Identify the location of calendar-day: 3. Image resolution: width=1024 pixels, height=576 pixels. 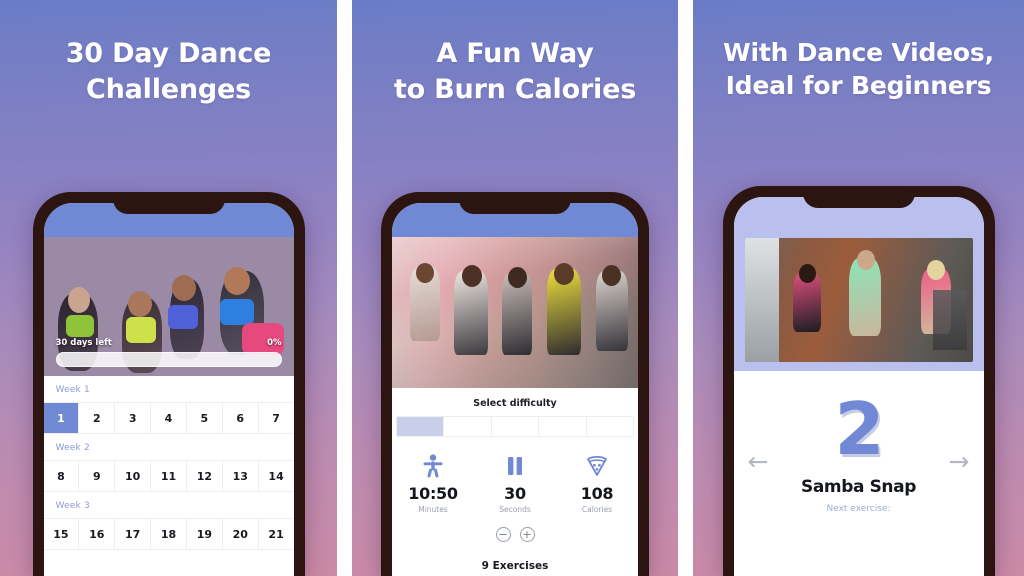
(133, 418).